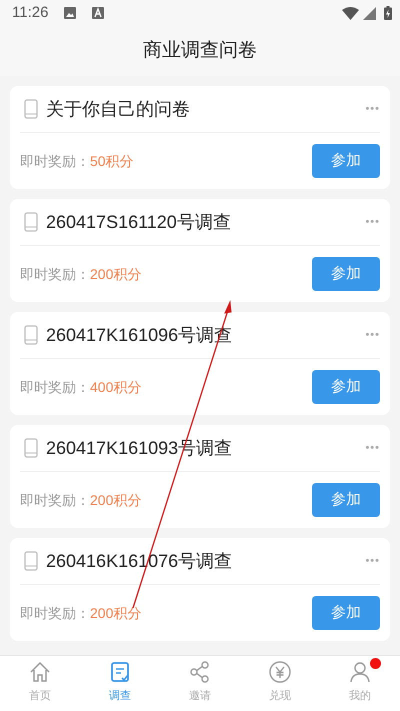  I want to click on signal-icon, so click(369, 13).